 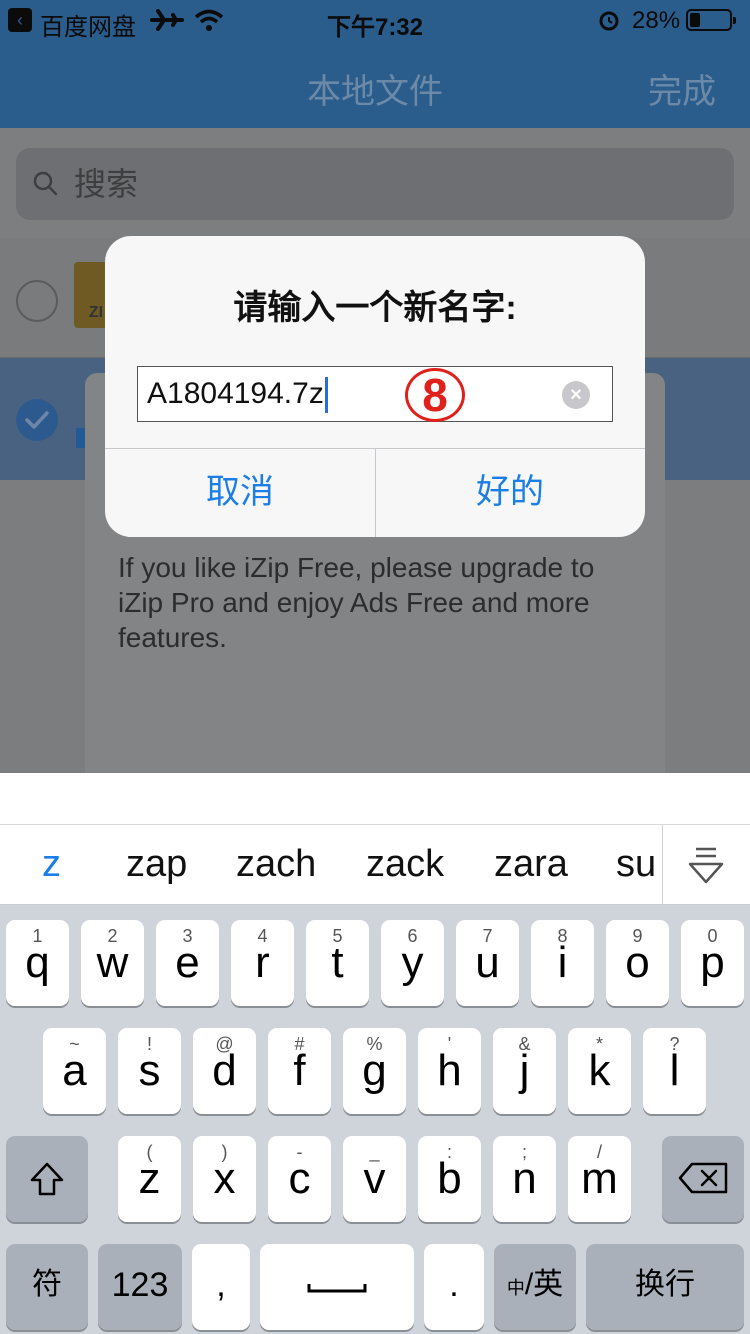 I want to click on battery-icon, so click(x=711, y=20).